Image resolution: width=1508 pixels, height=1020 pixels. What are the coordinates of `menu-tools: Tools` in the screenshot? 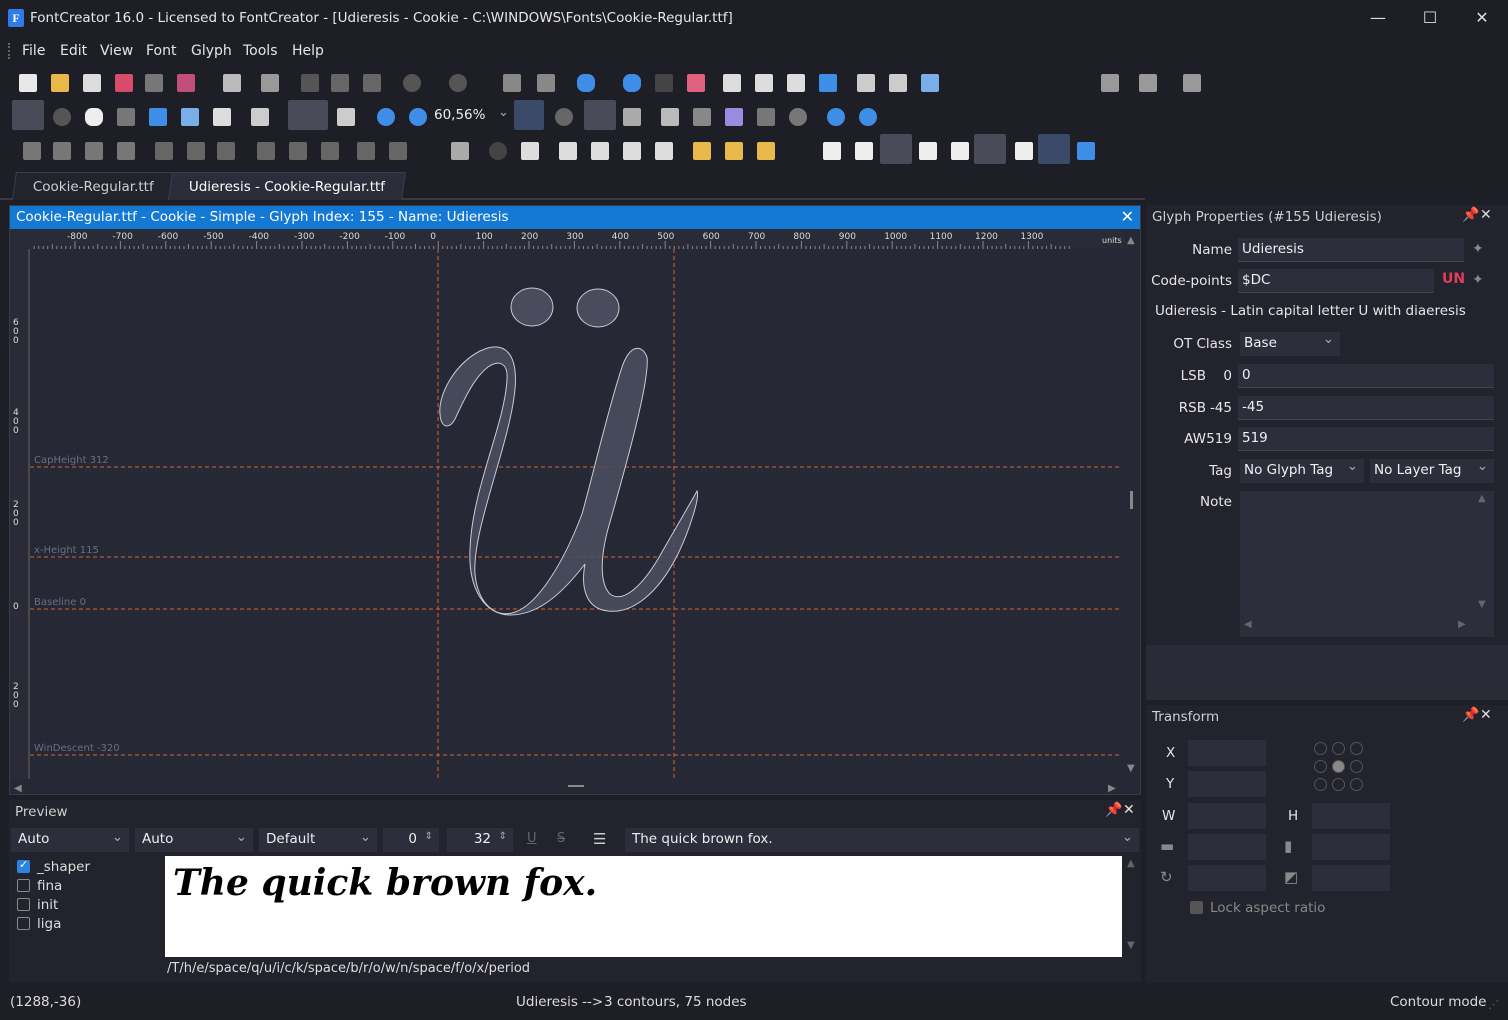 It's located at (260, 51).